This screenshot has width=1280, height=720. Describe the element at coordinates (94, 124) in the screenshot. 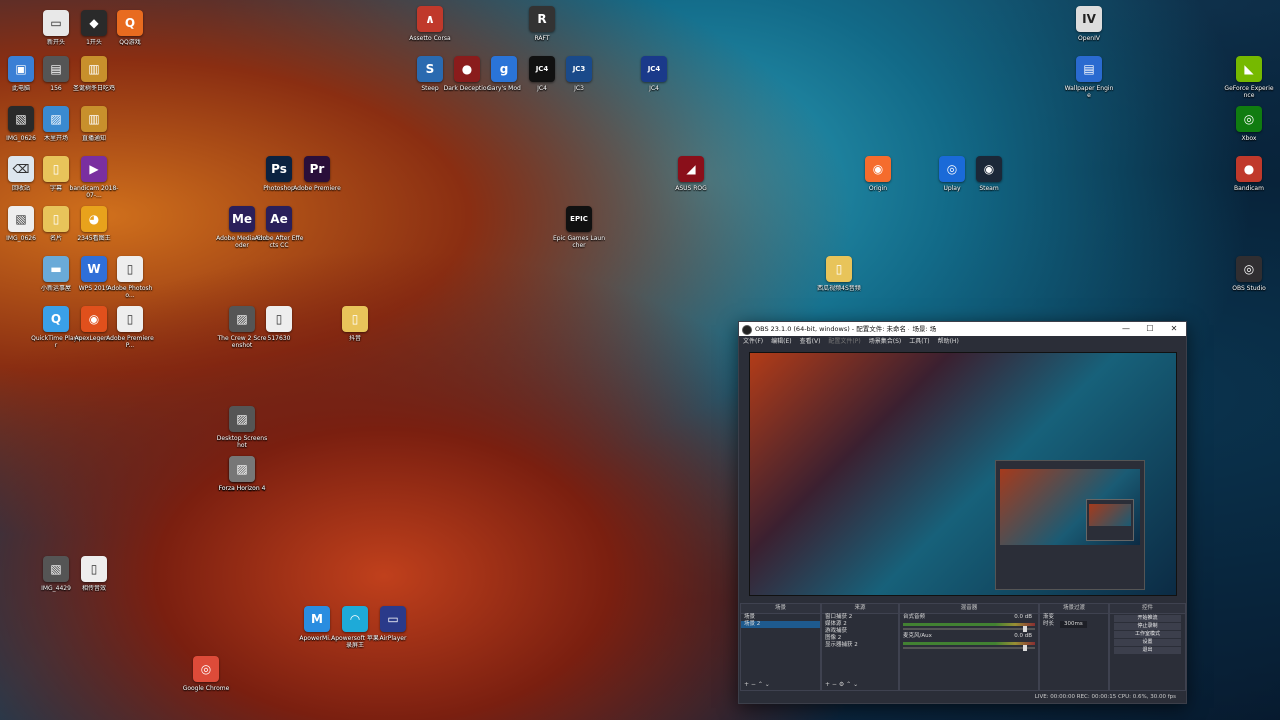

I see `desktop-icon: ▥ 直播通知` at that location.